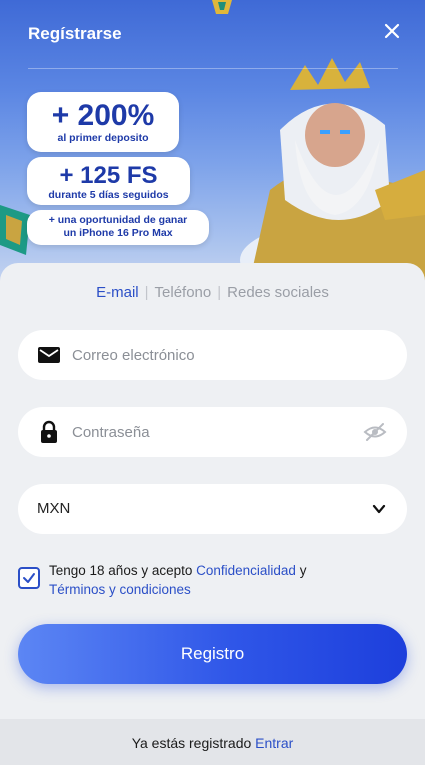  I want to click on privacy-link: Confidencialidad, so click(246, 570).